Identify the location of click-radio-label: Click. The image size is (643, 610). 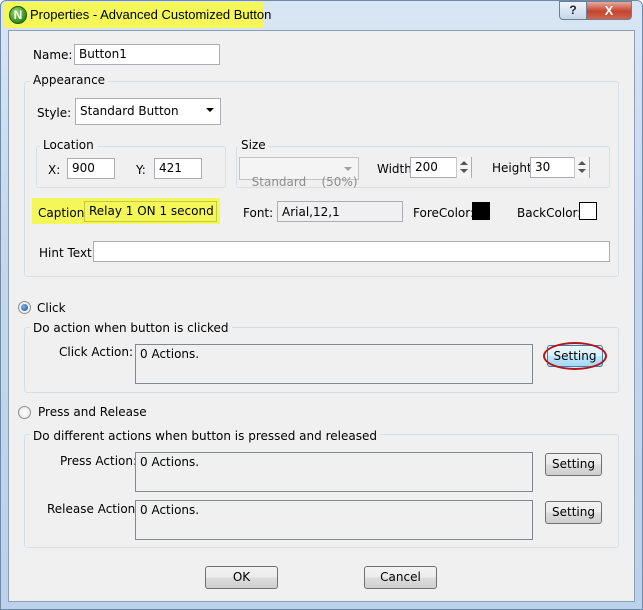
(51, 308).